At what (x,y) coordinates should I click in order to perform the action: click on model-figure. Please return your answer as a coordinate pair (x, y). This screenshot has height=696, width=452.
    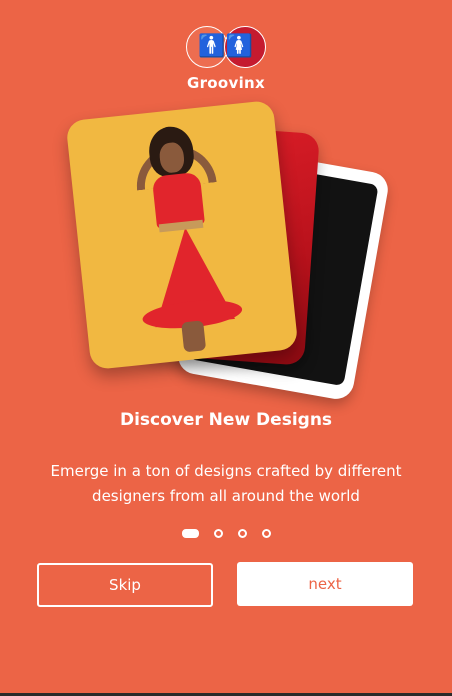
    Looking at the image, I should click on (184, 242).